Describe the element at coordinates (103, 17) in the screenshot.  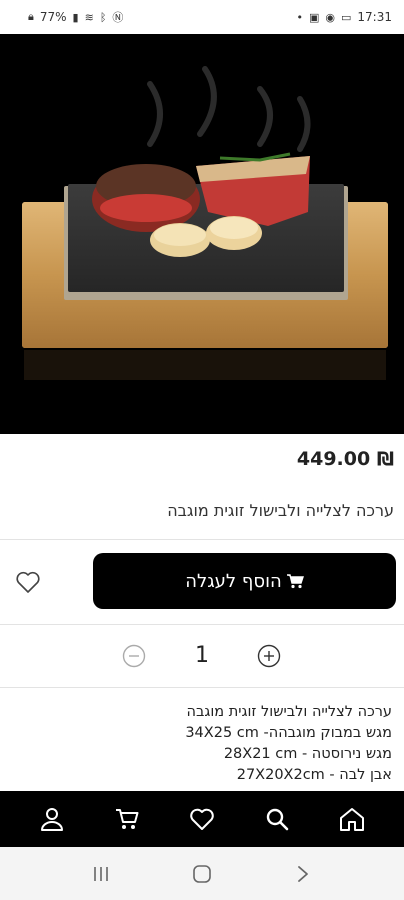
I see `bluetooth-icon: ᛒ` at that location.